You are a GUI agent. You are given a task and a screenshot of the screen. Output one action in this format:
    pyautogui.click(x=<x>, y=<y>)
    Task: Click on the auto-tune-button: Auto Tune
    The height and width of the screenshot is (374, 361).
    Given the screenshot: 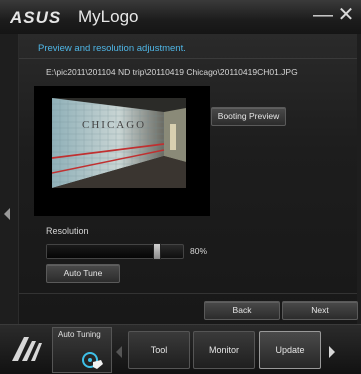 What is the action you would take?
    pyautogui.click(x=83, y=273)
    